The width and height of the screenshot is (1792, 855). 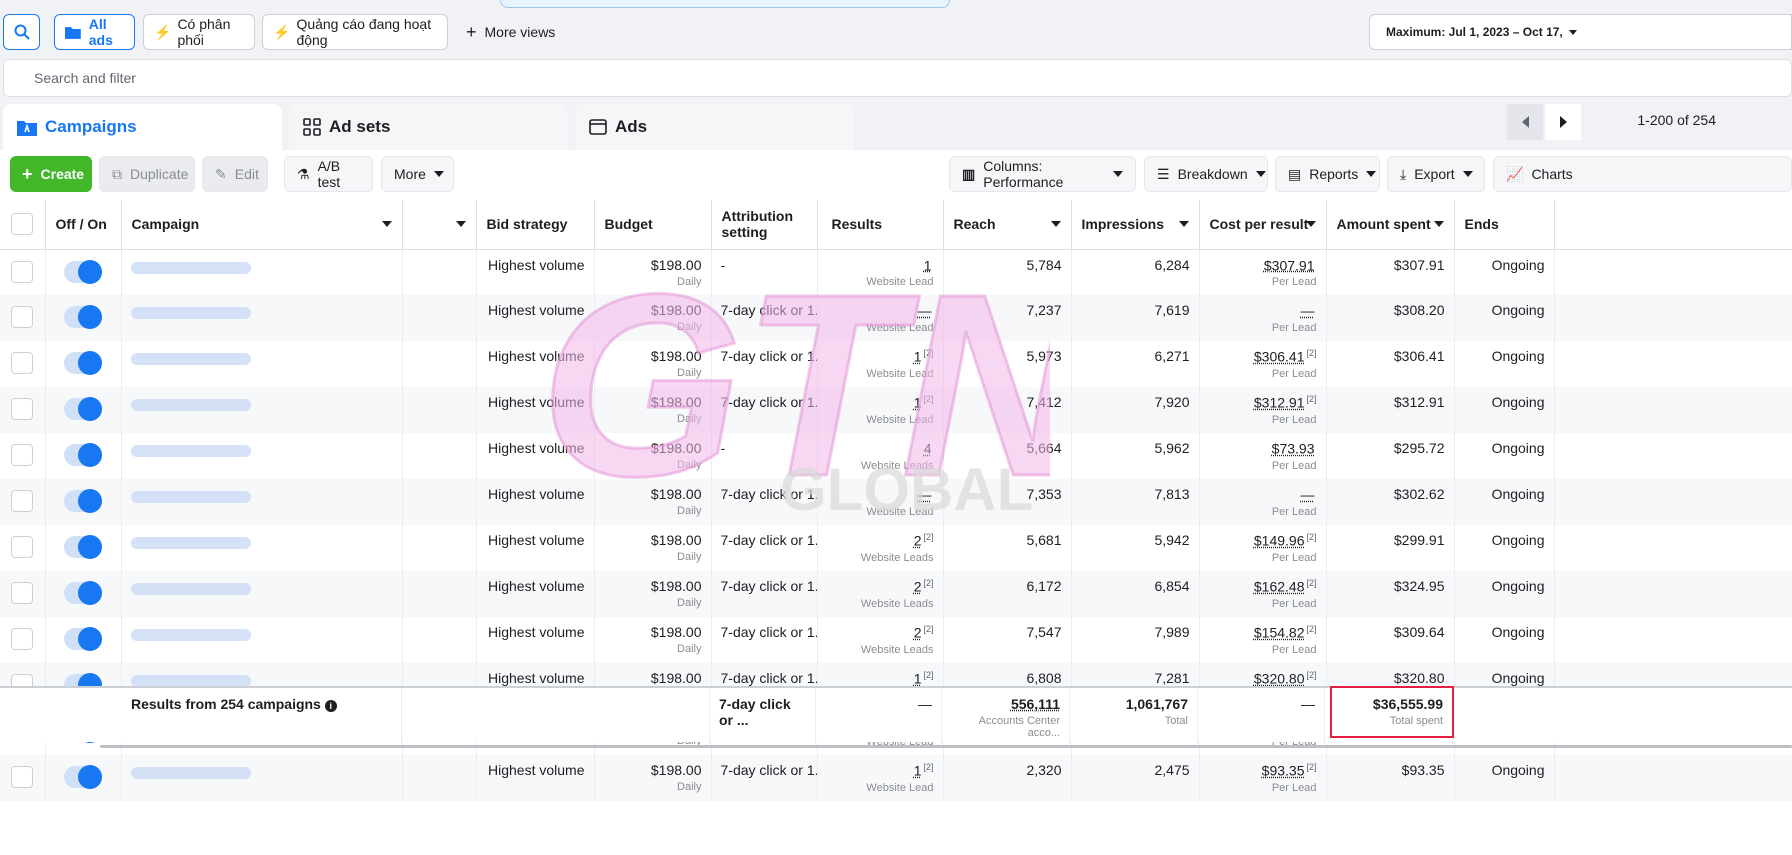 I want to click on cpr-value: $162.48, so click(x=1279, y=587).